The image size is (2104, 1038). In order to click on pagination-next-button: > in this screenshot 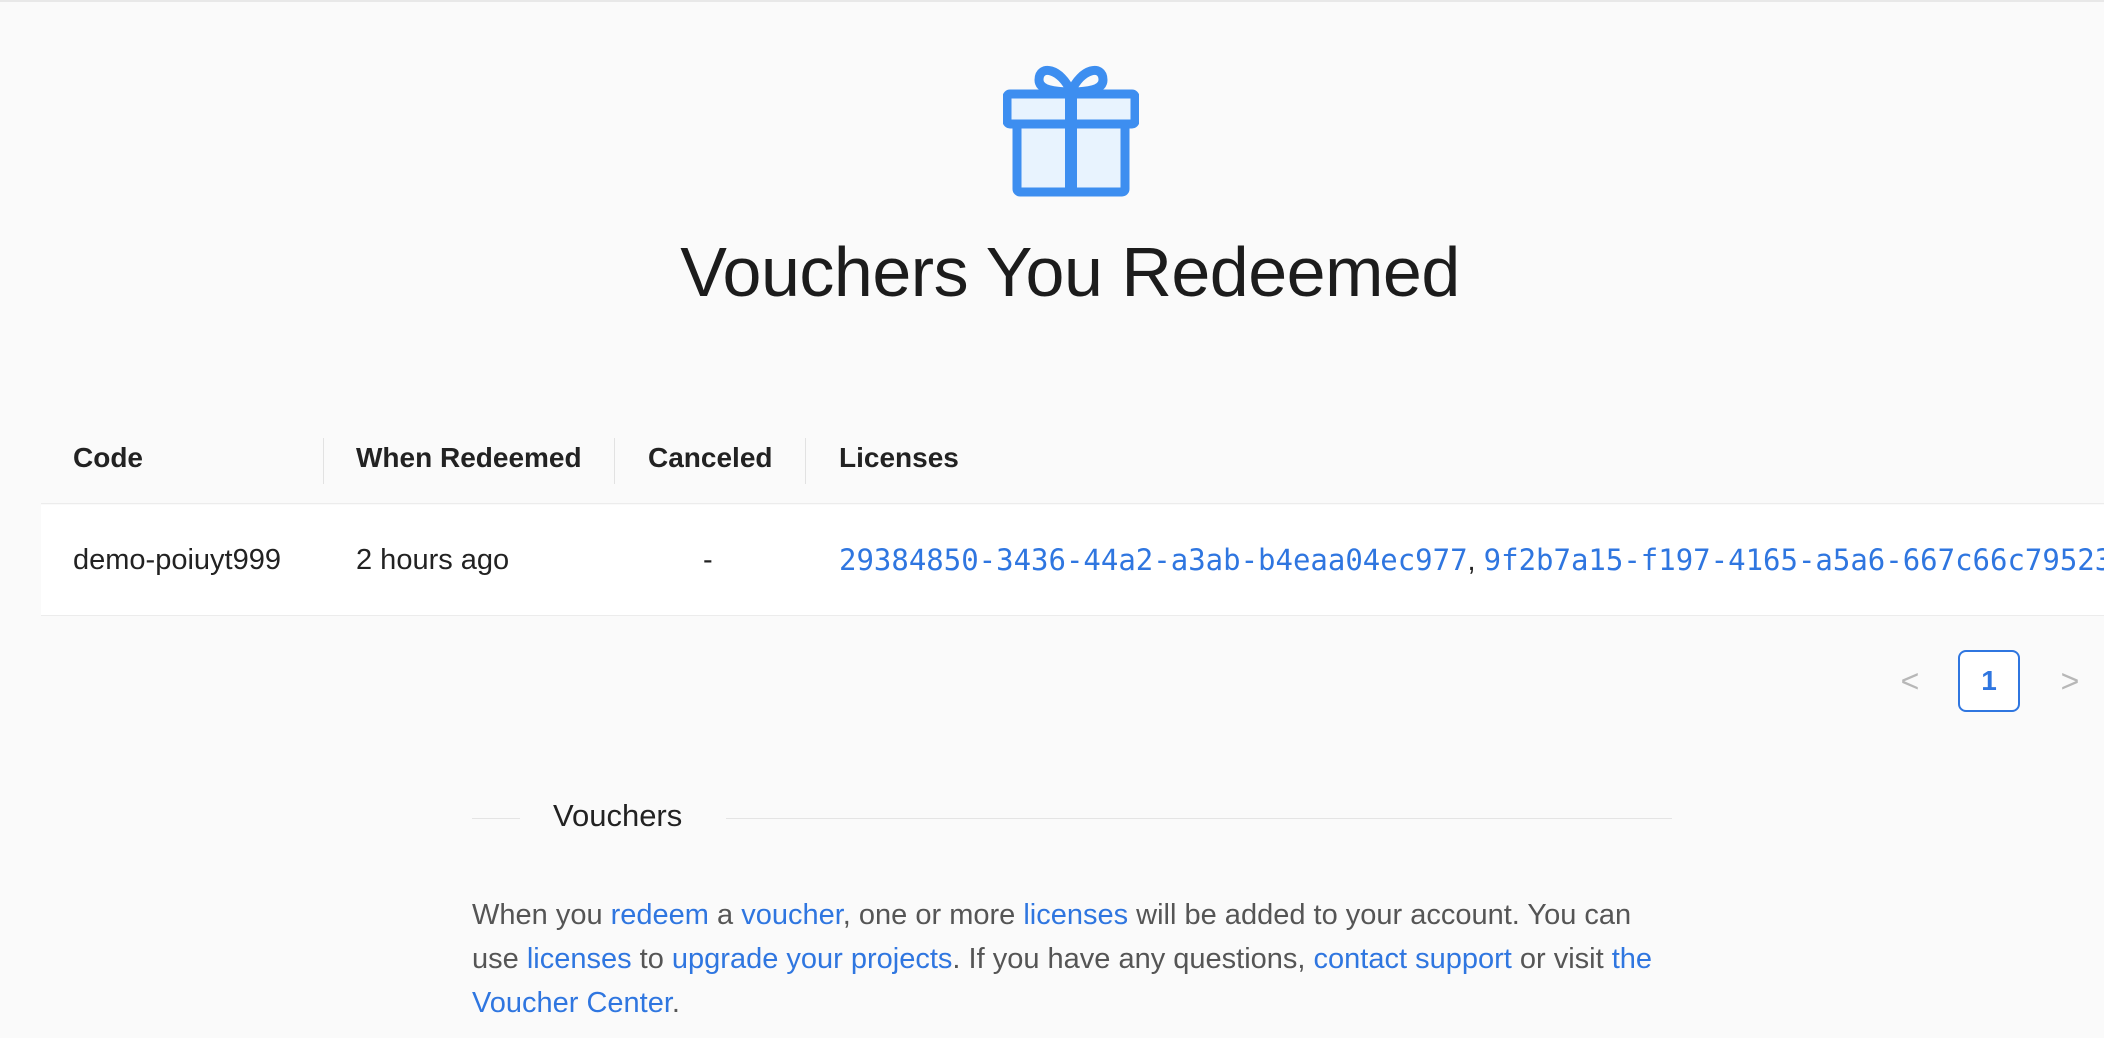, I will do `click(2070, 681)`.